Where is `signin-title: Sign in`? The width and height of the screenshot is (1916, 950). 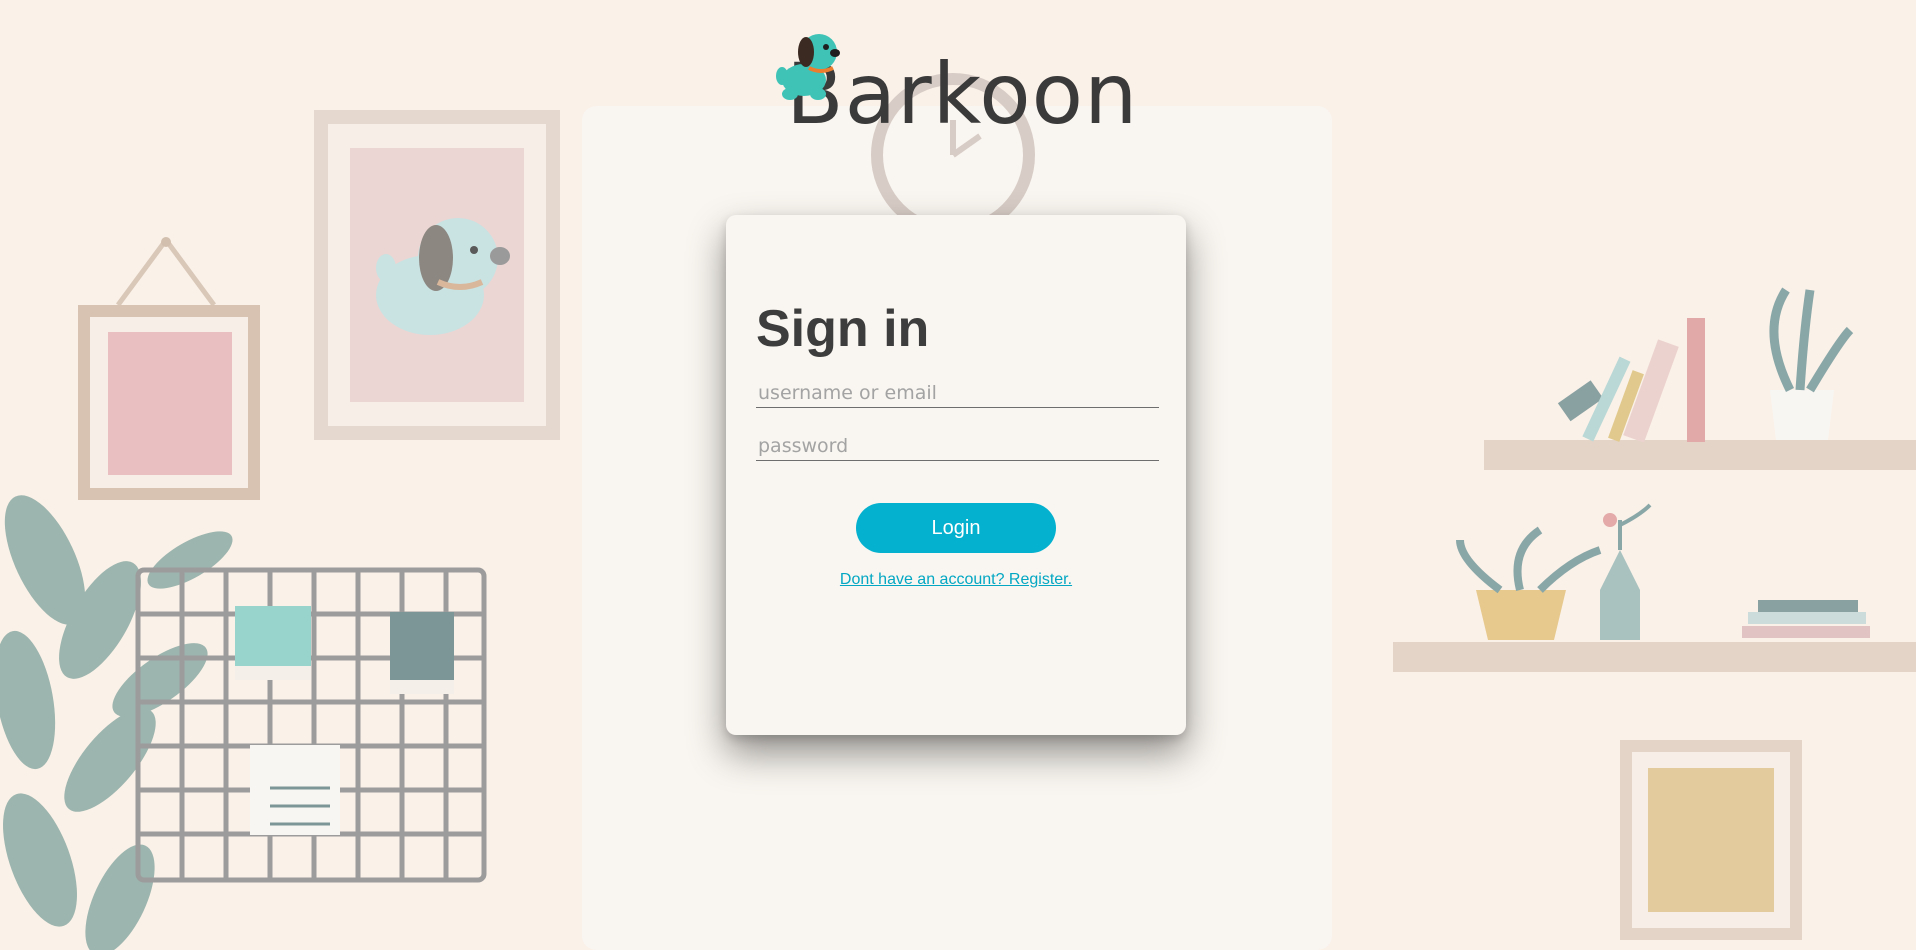
signin-title: Sign in is located at coordinates (843, 329).